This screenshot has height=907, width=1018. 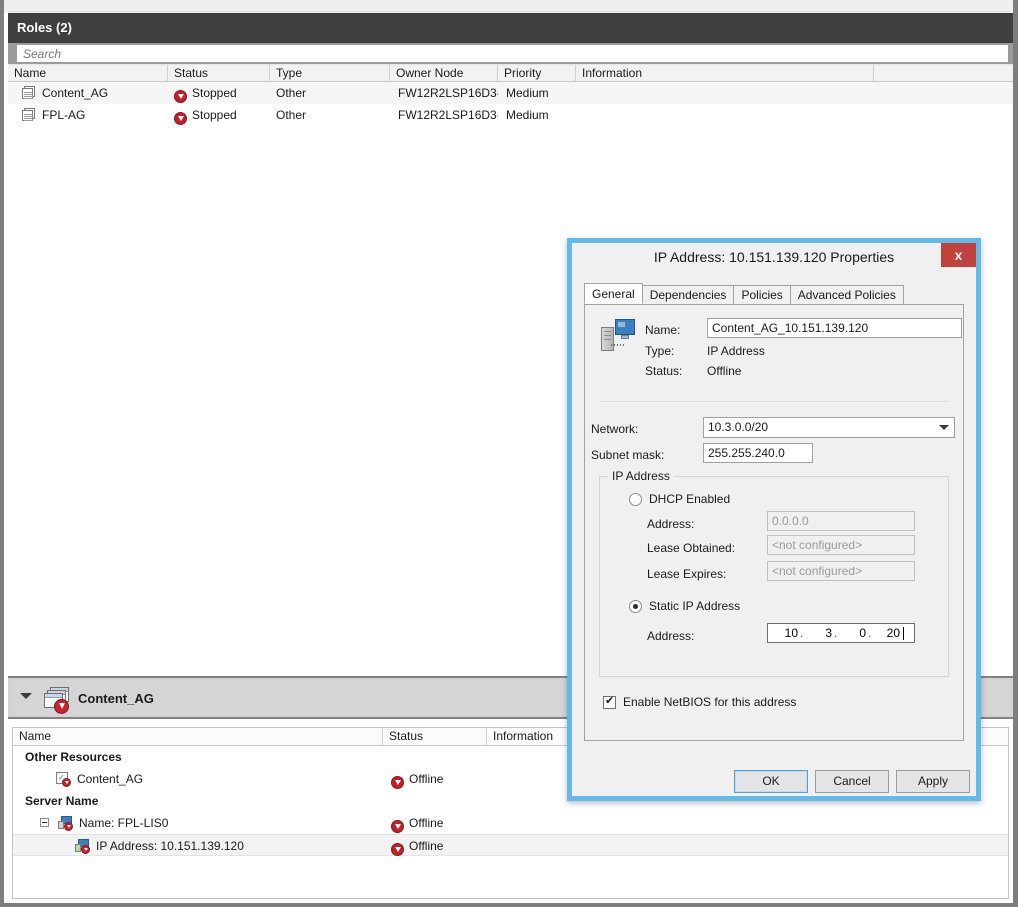 What do you see at coordinates (65, 823) in the screenshot?
I see `server-name-icon` at bounding box center [65, 823].